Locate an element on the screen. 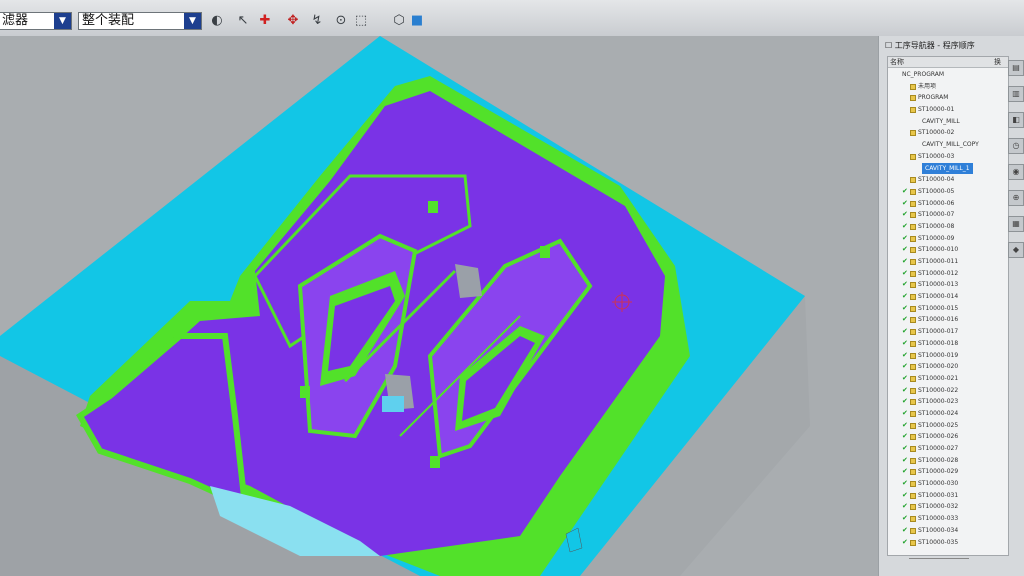  tree-row: ✔ ST10000-030 is located at coordinates (948, 484).